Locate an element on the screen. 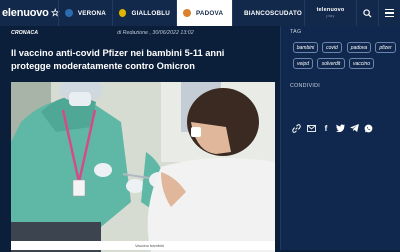 Image resolution: width=400 pixels, height=252 pixels. tab-biancoscudato: BIANCOSCUDATO is located at coordinates (268, 13).